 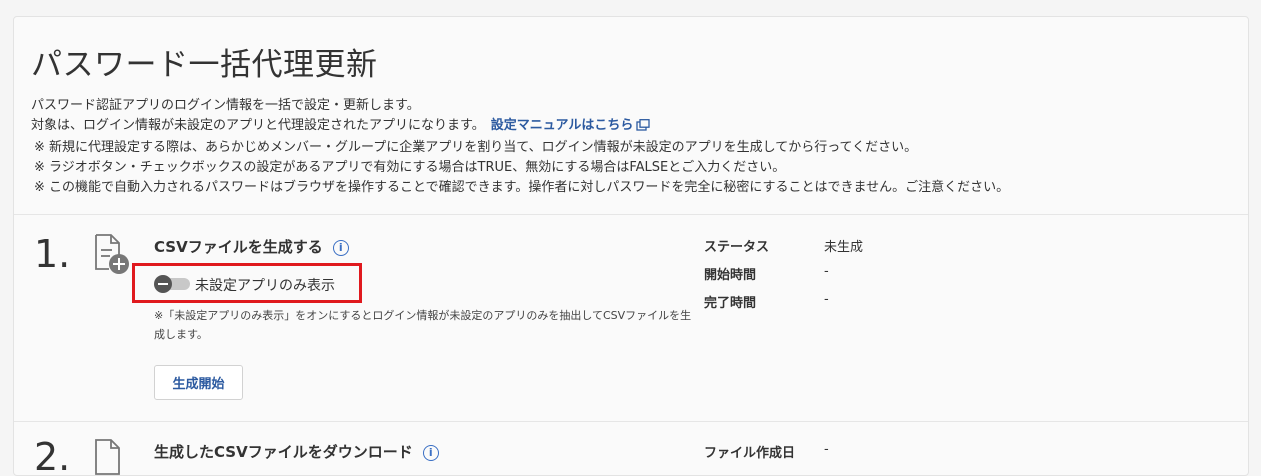 I want to click on manual-link: 設定マニュアルはこちら, so click(x=571, y=125).